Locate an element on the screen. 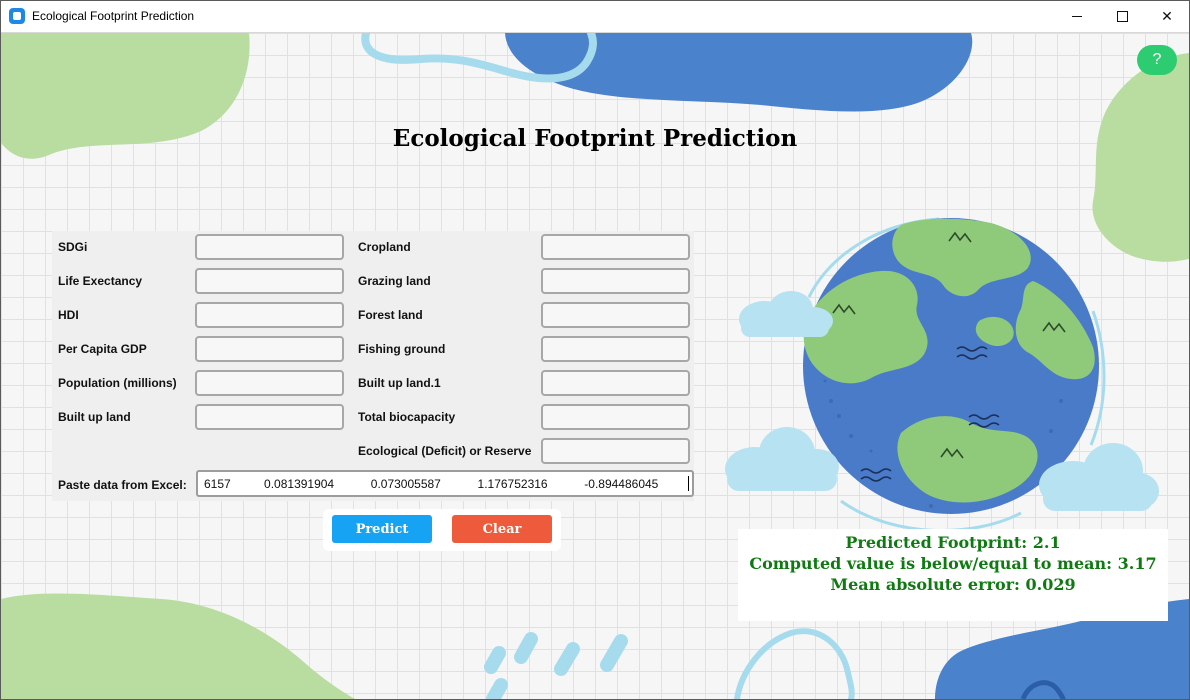 This screenshot has height=700, width=1190. label-cropland: Cropland is located at coordinates (384, 247).